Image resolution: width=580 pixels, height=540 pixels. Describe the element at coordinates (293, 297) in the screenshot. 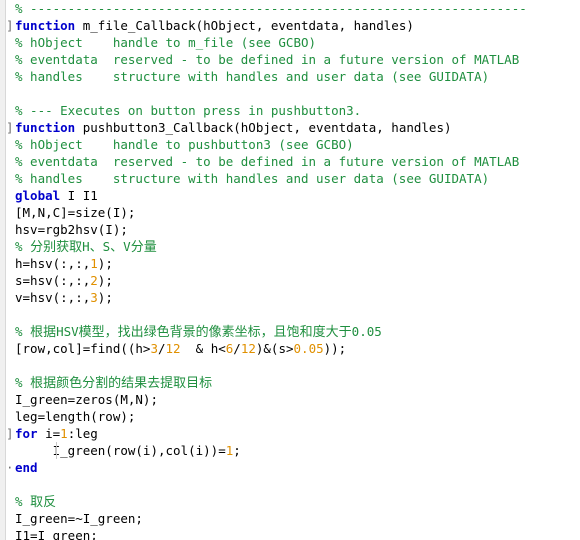

I see `code-line: v=hsv(:,:,3);` at that location.